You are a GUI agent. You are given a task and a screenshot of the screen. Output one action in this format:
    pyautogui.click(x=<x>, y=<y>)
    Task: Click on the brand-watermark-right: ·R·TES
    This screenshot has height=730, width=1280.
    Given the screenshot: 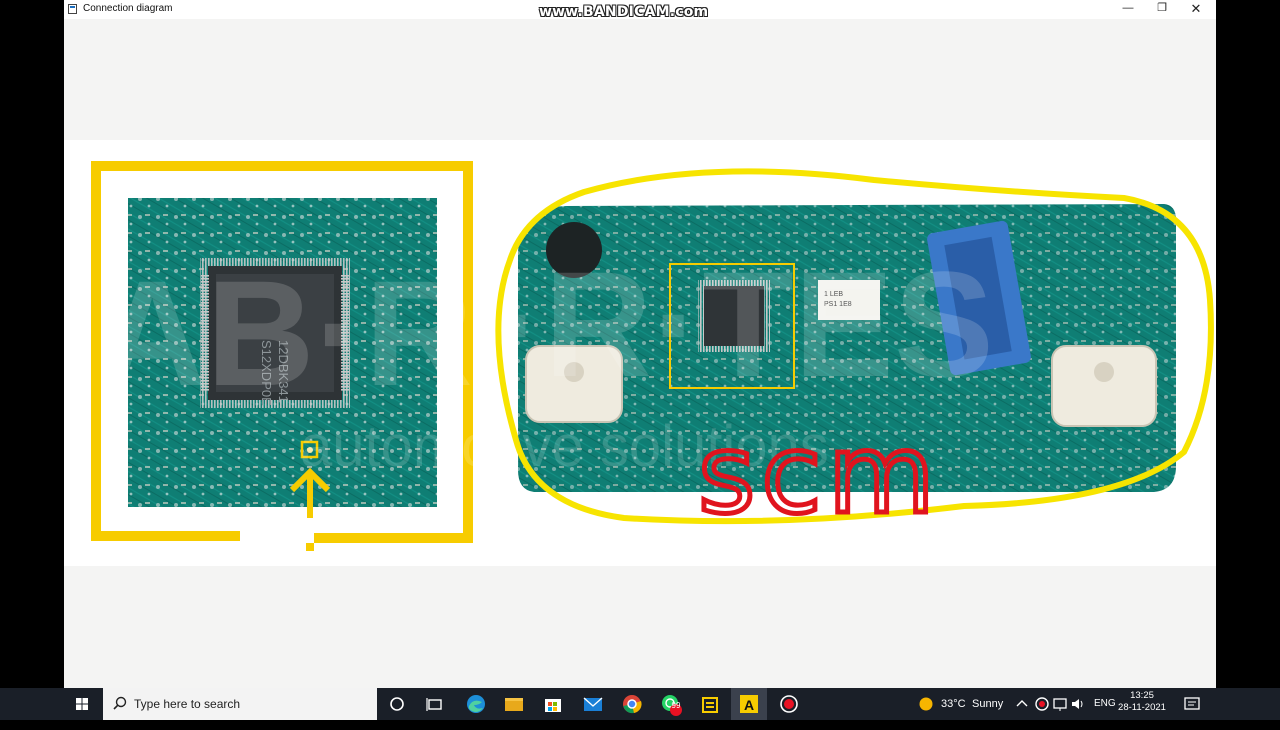 What is the action you would take?
    pyautogui.click(x=744, y=324)
    